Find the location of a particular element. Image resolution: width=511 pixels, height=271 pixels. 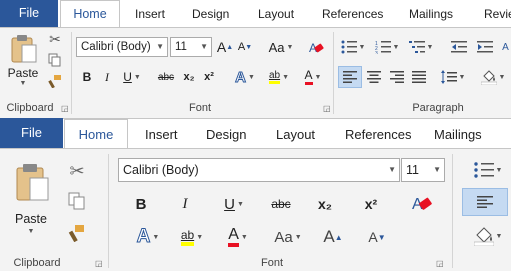

font-size-value: 11 is located at coordinates (181, 47).